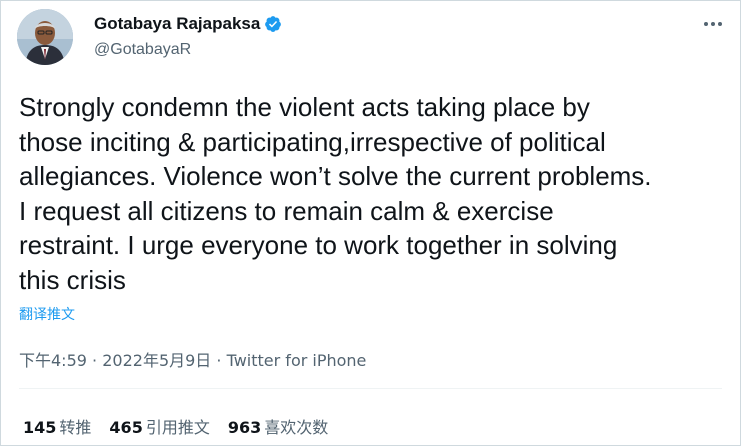 The height and width of the screenshot is (446, 741). I want to click on author-name-row: Gotabaya Rajapaksa, so click(188, 24).